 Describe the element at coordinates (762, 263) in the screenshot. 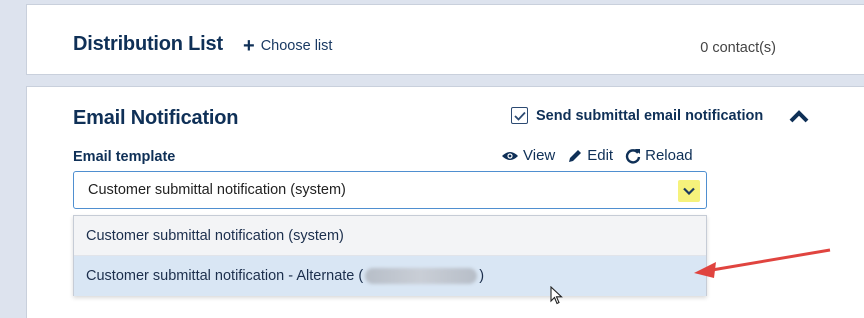

I see `annotation-arrow-icon` at that location.